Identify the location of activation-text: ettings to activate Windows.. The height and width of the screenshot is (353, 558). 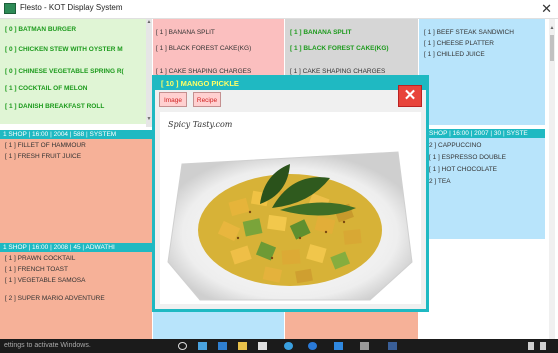
(47, 345).